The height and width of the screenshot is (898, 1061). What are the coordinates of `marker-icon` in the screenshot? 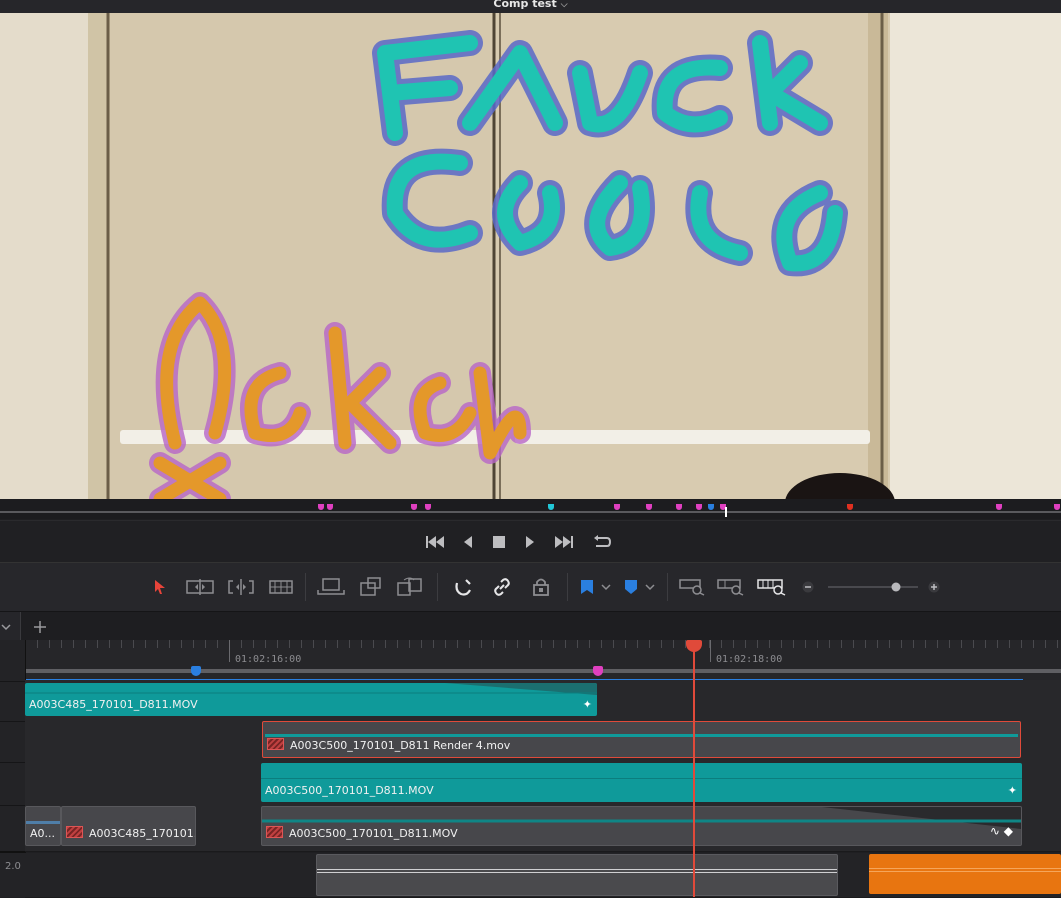 It's located at (639, 587).